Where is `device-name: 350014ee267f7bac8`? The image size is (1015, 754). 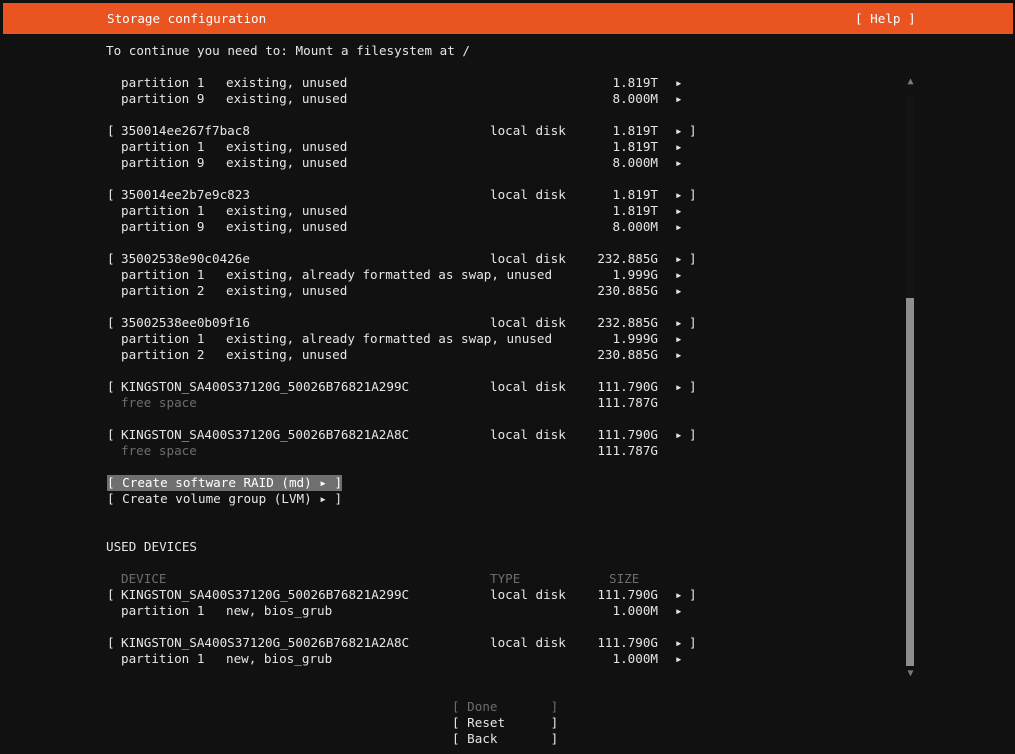
device-name: 350014ee267f7bac8 is located at coordinates (185, 131).